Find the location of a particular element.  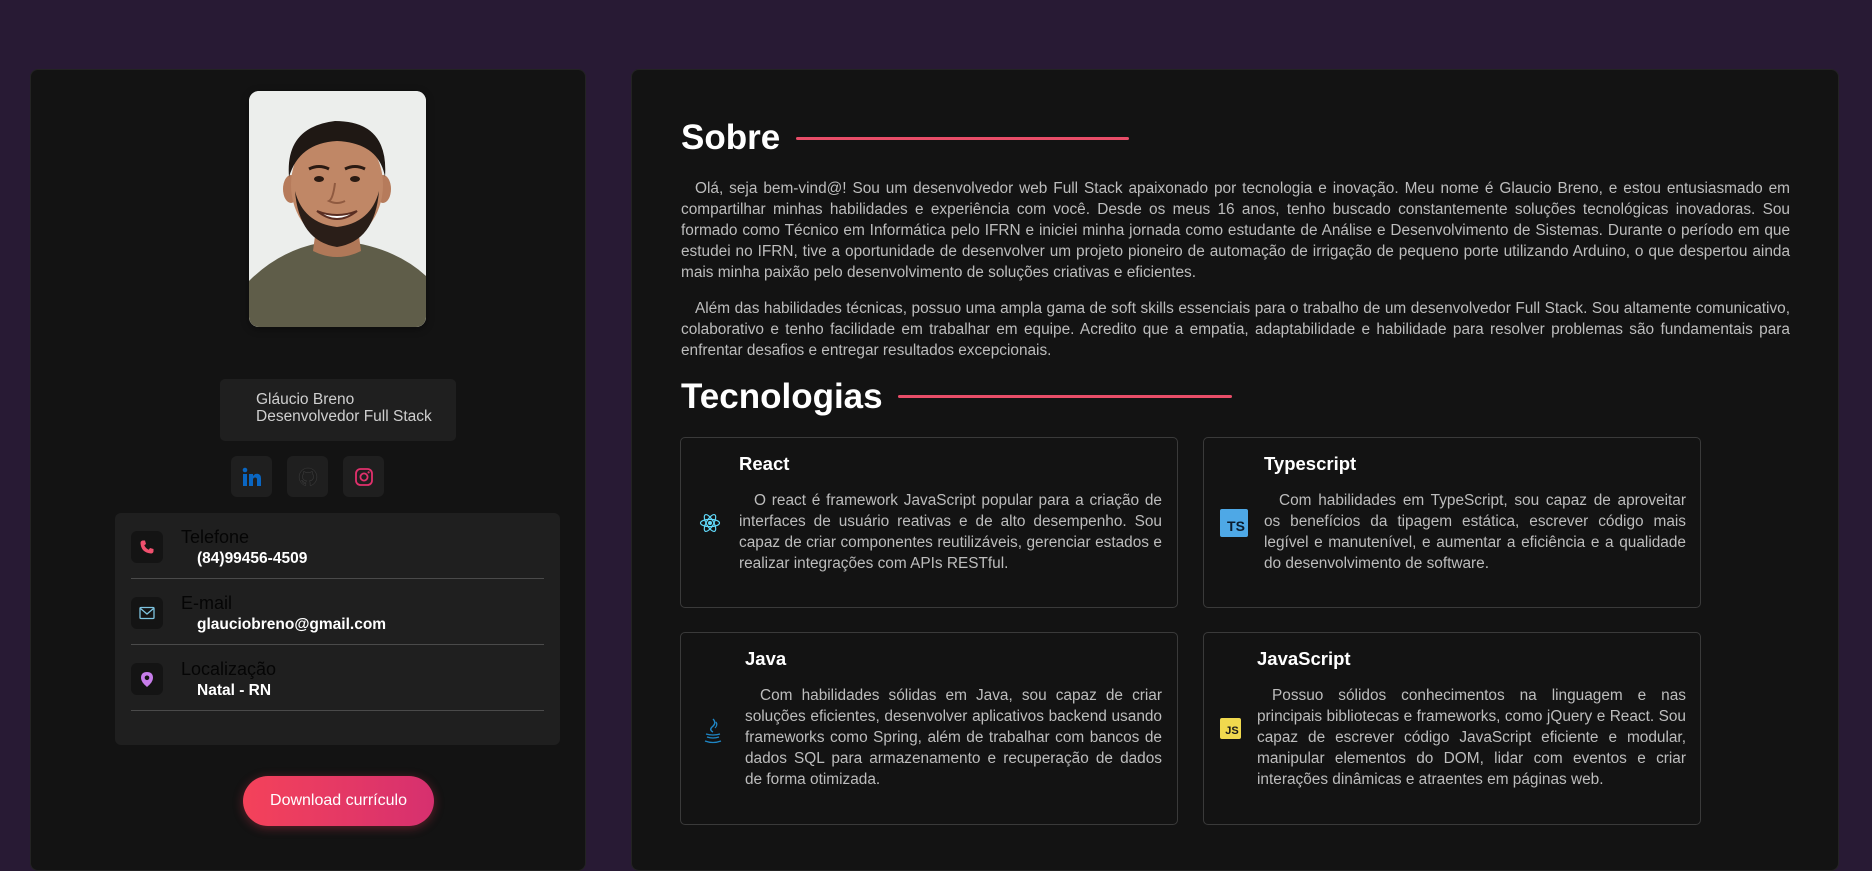

contact-value: Natal - RN is located at coordinates (234, 690).